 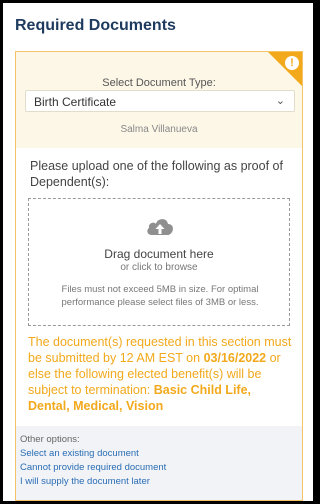 I want to click on supply-later-link: I will supply the document later, so click(x=85, y=481).